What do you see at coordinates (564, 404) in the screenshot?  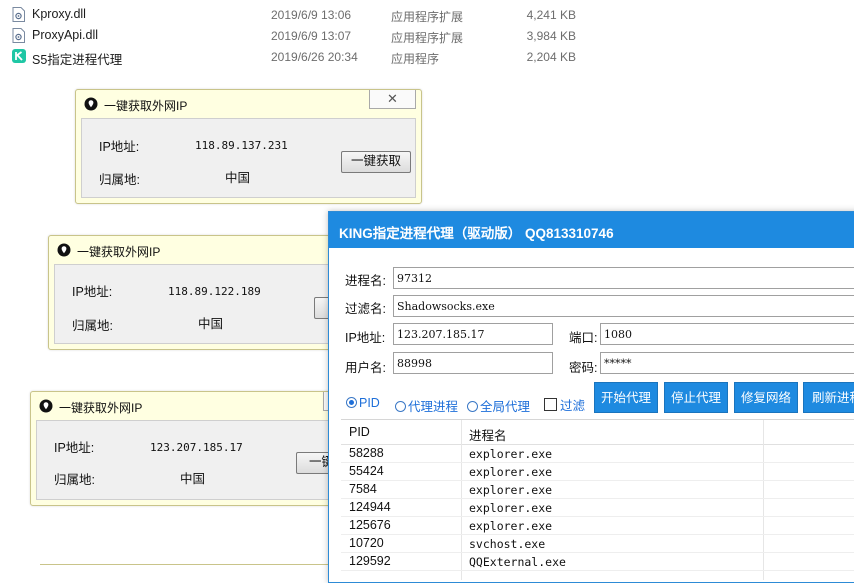 I see `filter-checkbox: 过滤` at bounding box center [564, 404].